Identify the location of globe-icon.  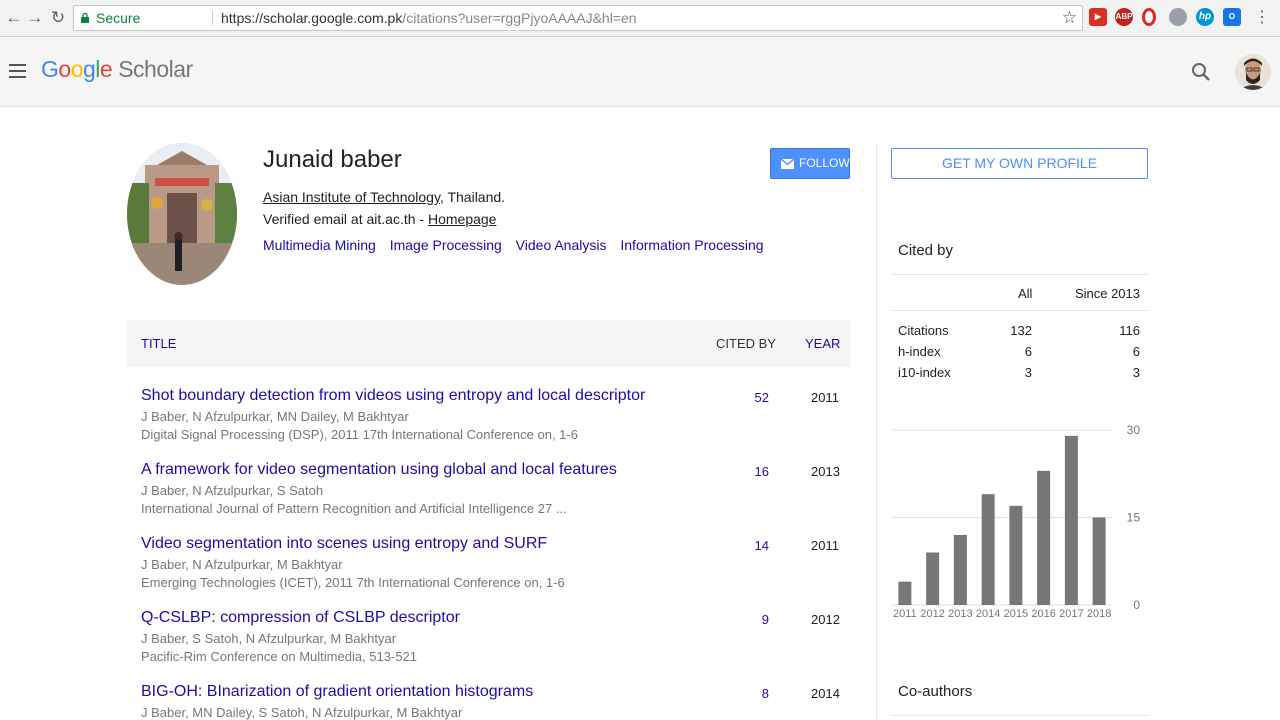
(1178, 17).